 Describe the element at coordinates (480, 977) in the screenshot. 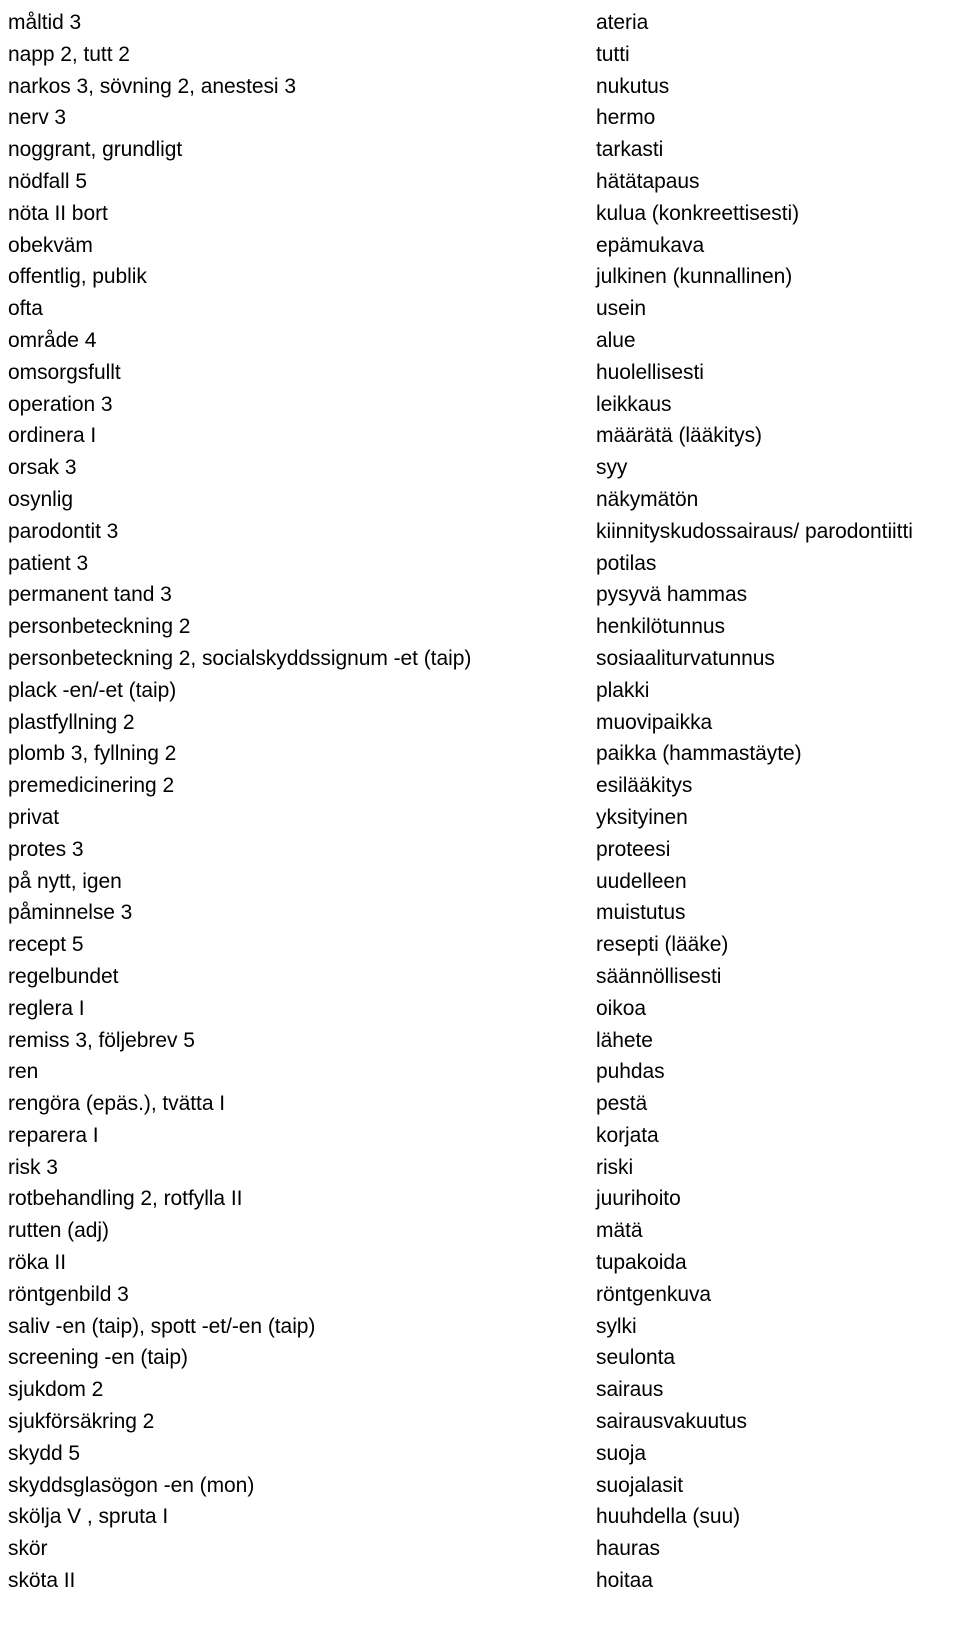

I see `glossary-row: regelbundet säännöllisesti` at that location.